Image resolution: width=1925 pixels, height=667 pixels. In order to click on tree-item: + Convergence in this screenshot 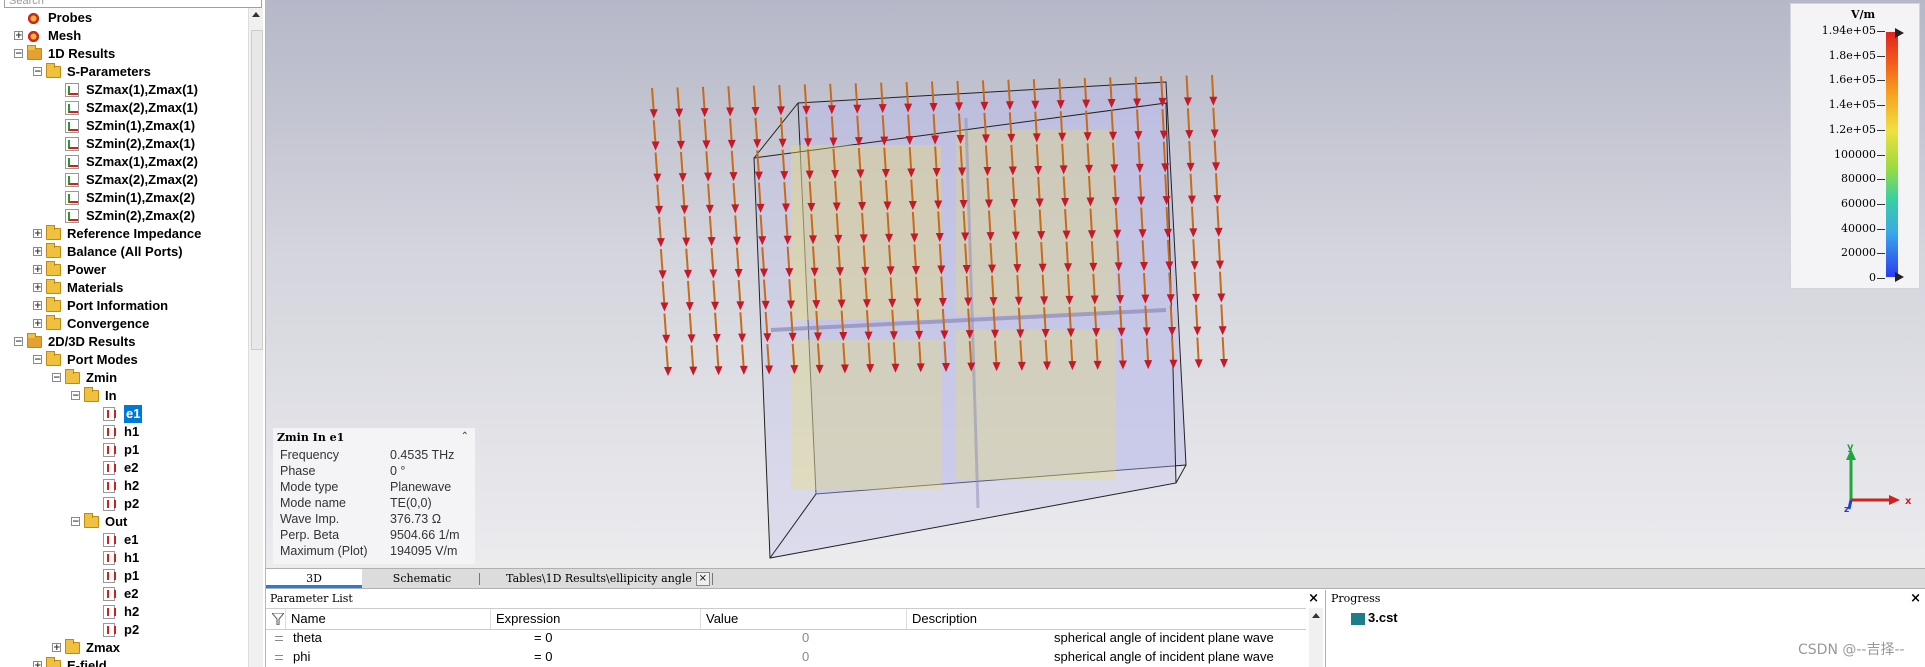, I will do `click(123, 324)`.